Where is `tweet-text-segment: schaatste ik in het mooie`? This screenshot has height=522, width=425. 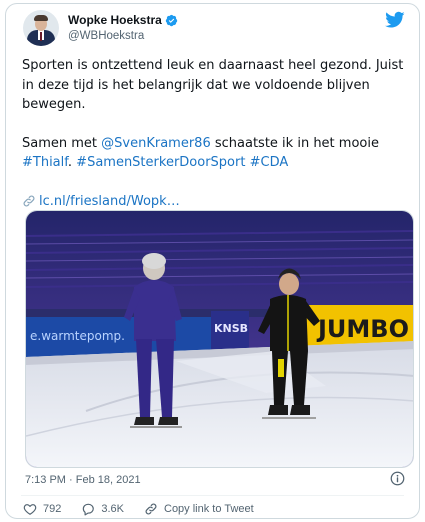
tweet-text-segment: schaatste ik in het mooie is located at coordinates (294, 143).